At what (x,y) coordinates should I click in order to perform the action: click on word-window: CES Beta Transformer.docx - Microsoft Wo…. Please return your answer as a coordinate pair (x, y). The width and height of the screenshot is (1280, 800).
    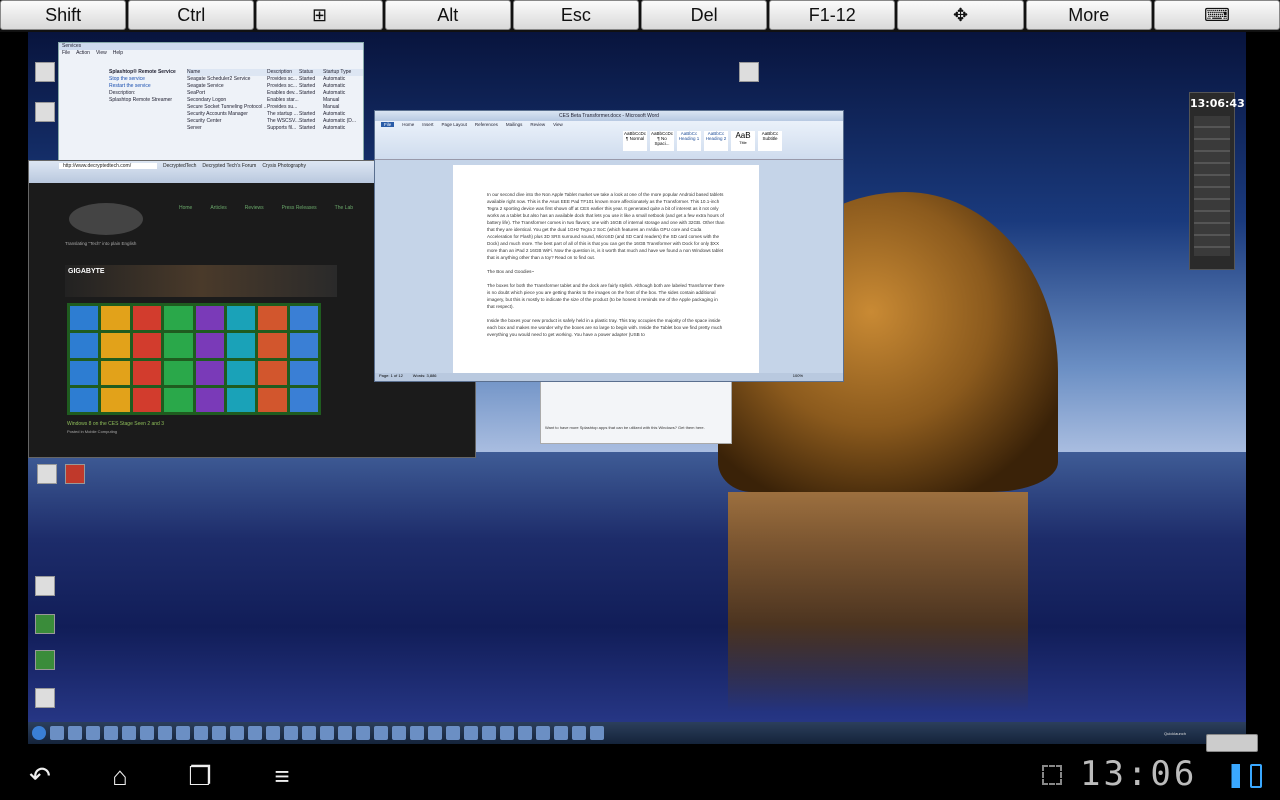
    Looking at the image, I should click on (609, 246).